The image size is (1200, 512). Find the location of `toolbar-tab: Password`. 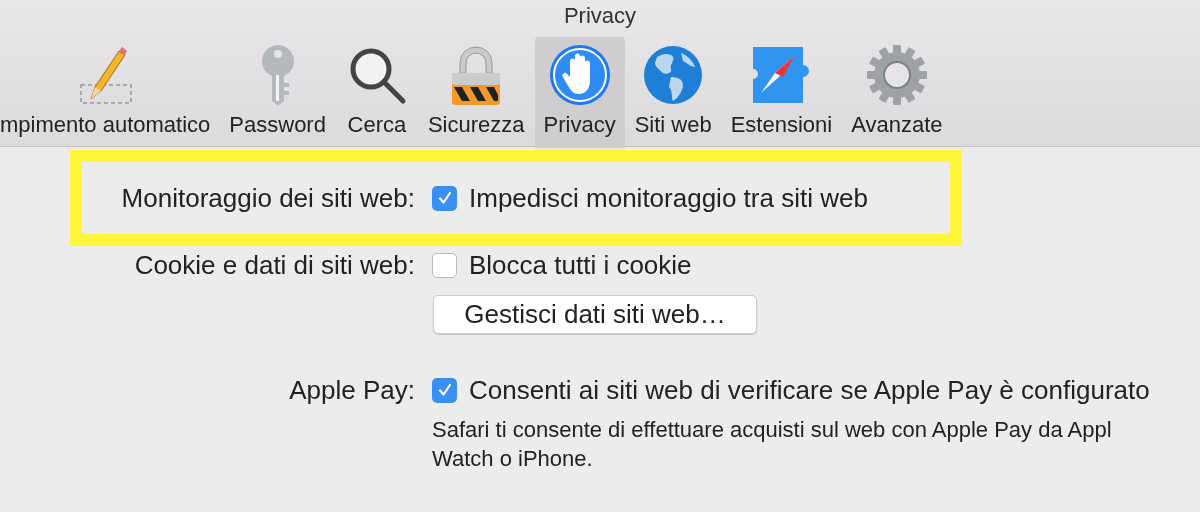

toolbar-tab: Password is located at coordinates (277, 92).